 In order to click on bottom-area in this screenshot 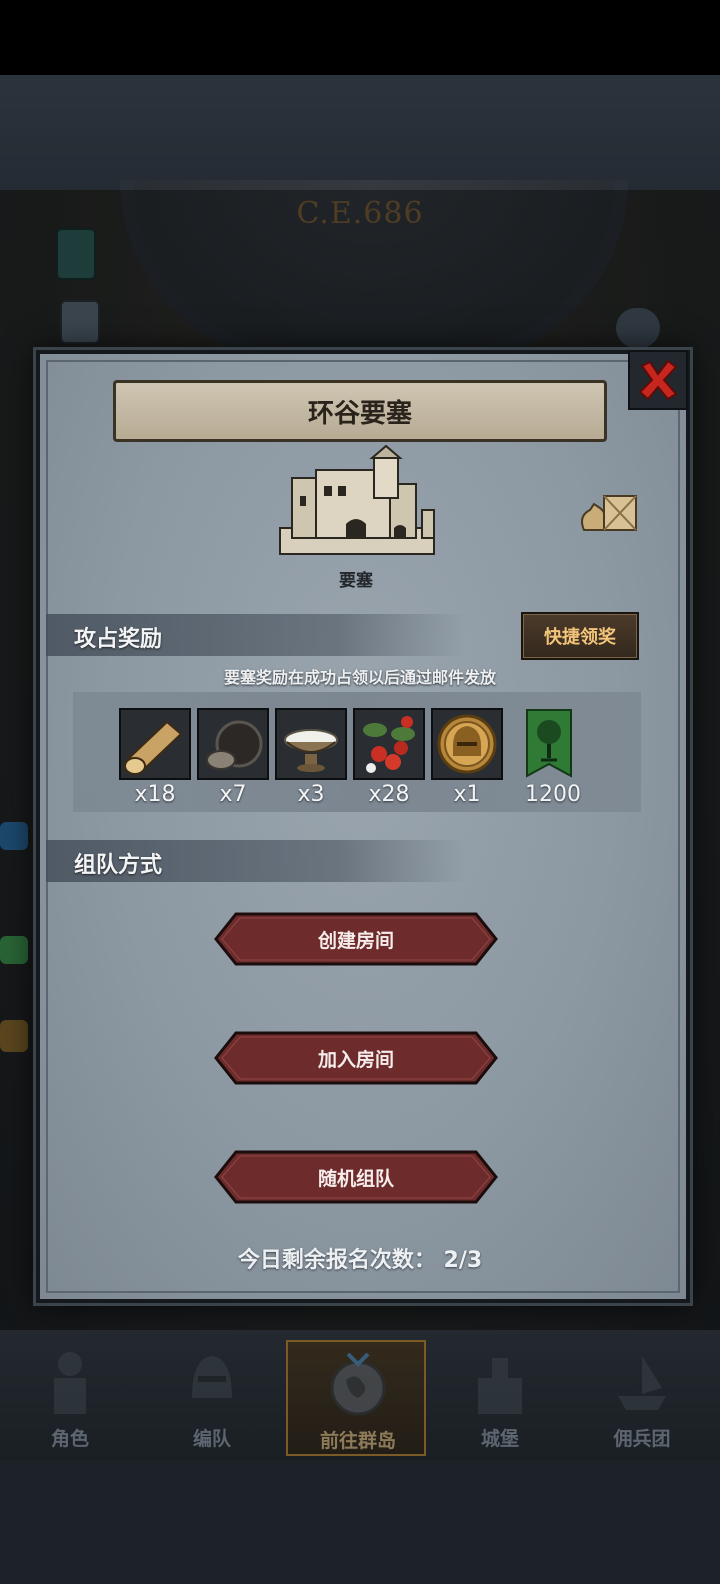, I will do `click(360, 1522)`.